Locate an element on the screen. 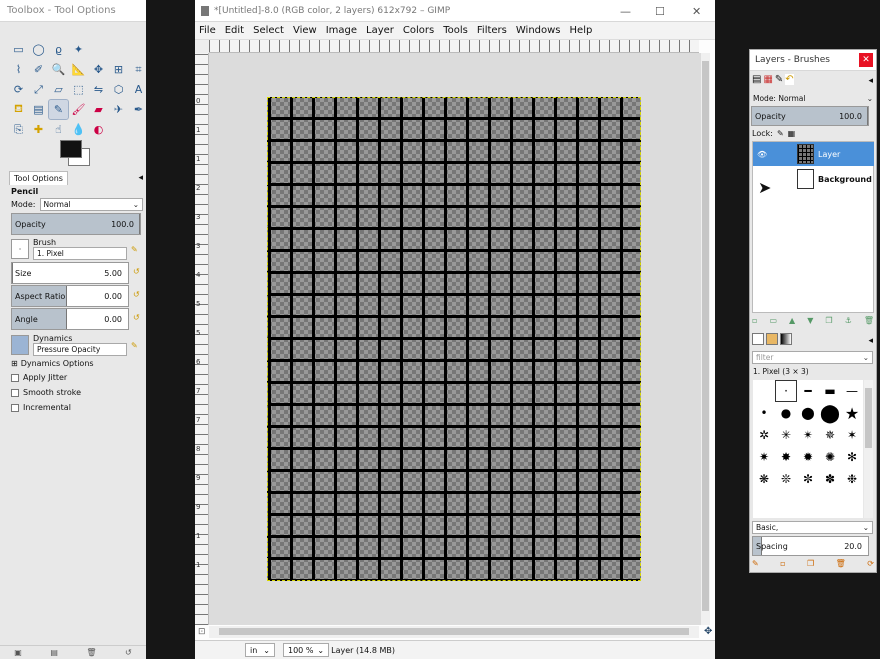 This screenshot has width=880, height=659. foreground-color is located at coordinates (71, 149).